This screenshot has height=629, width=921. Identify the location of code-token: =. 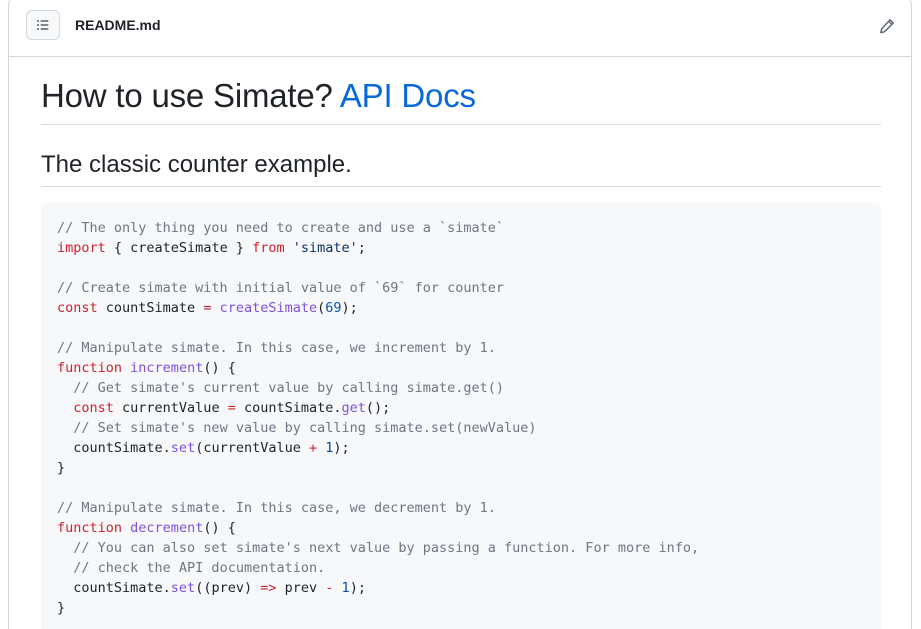
(231, 408).